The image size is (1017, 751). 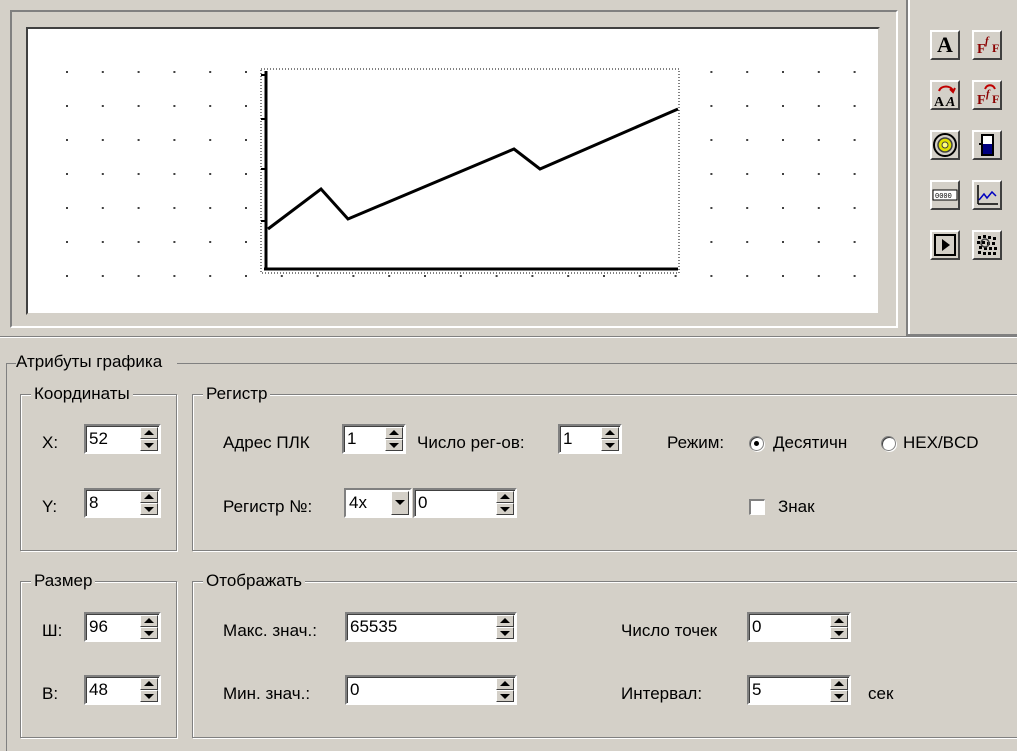 What do you see at coordinates (839, 633) in the screenshot?
I see `points-count-spin-down` at bounding box center [839, 633].